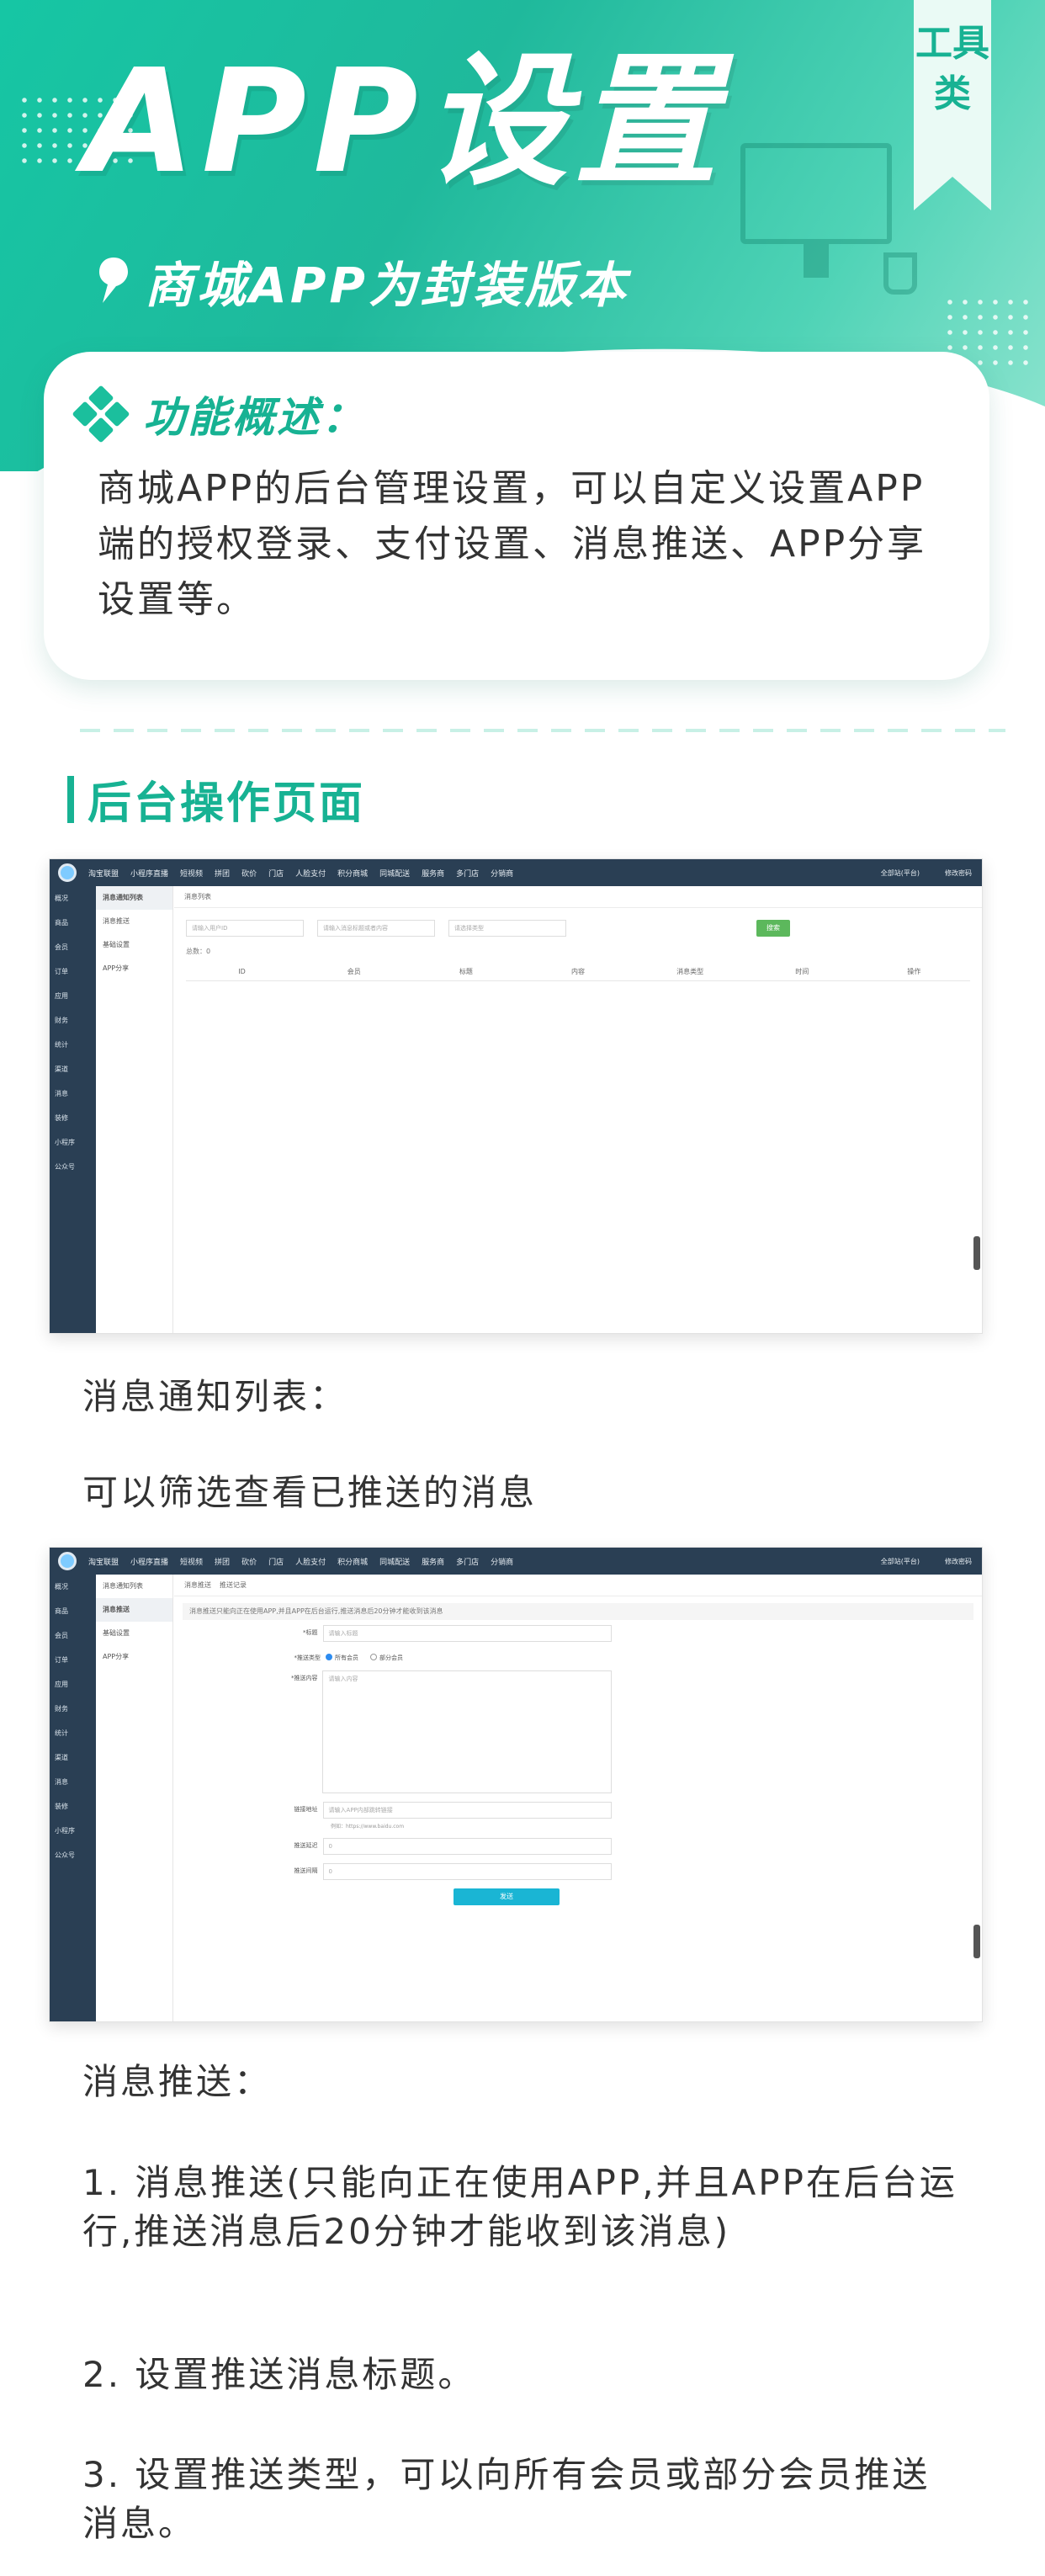  What do you see at coordinates (467, 1872) in the screenshot?
I see `count-input: 0` at bounding box center [467, 1872].